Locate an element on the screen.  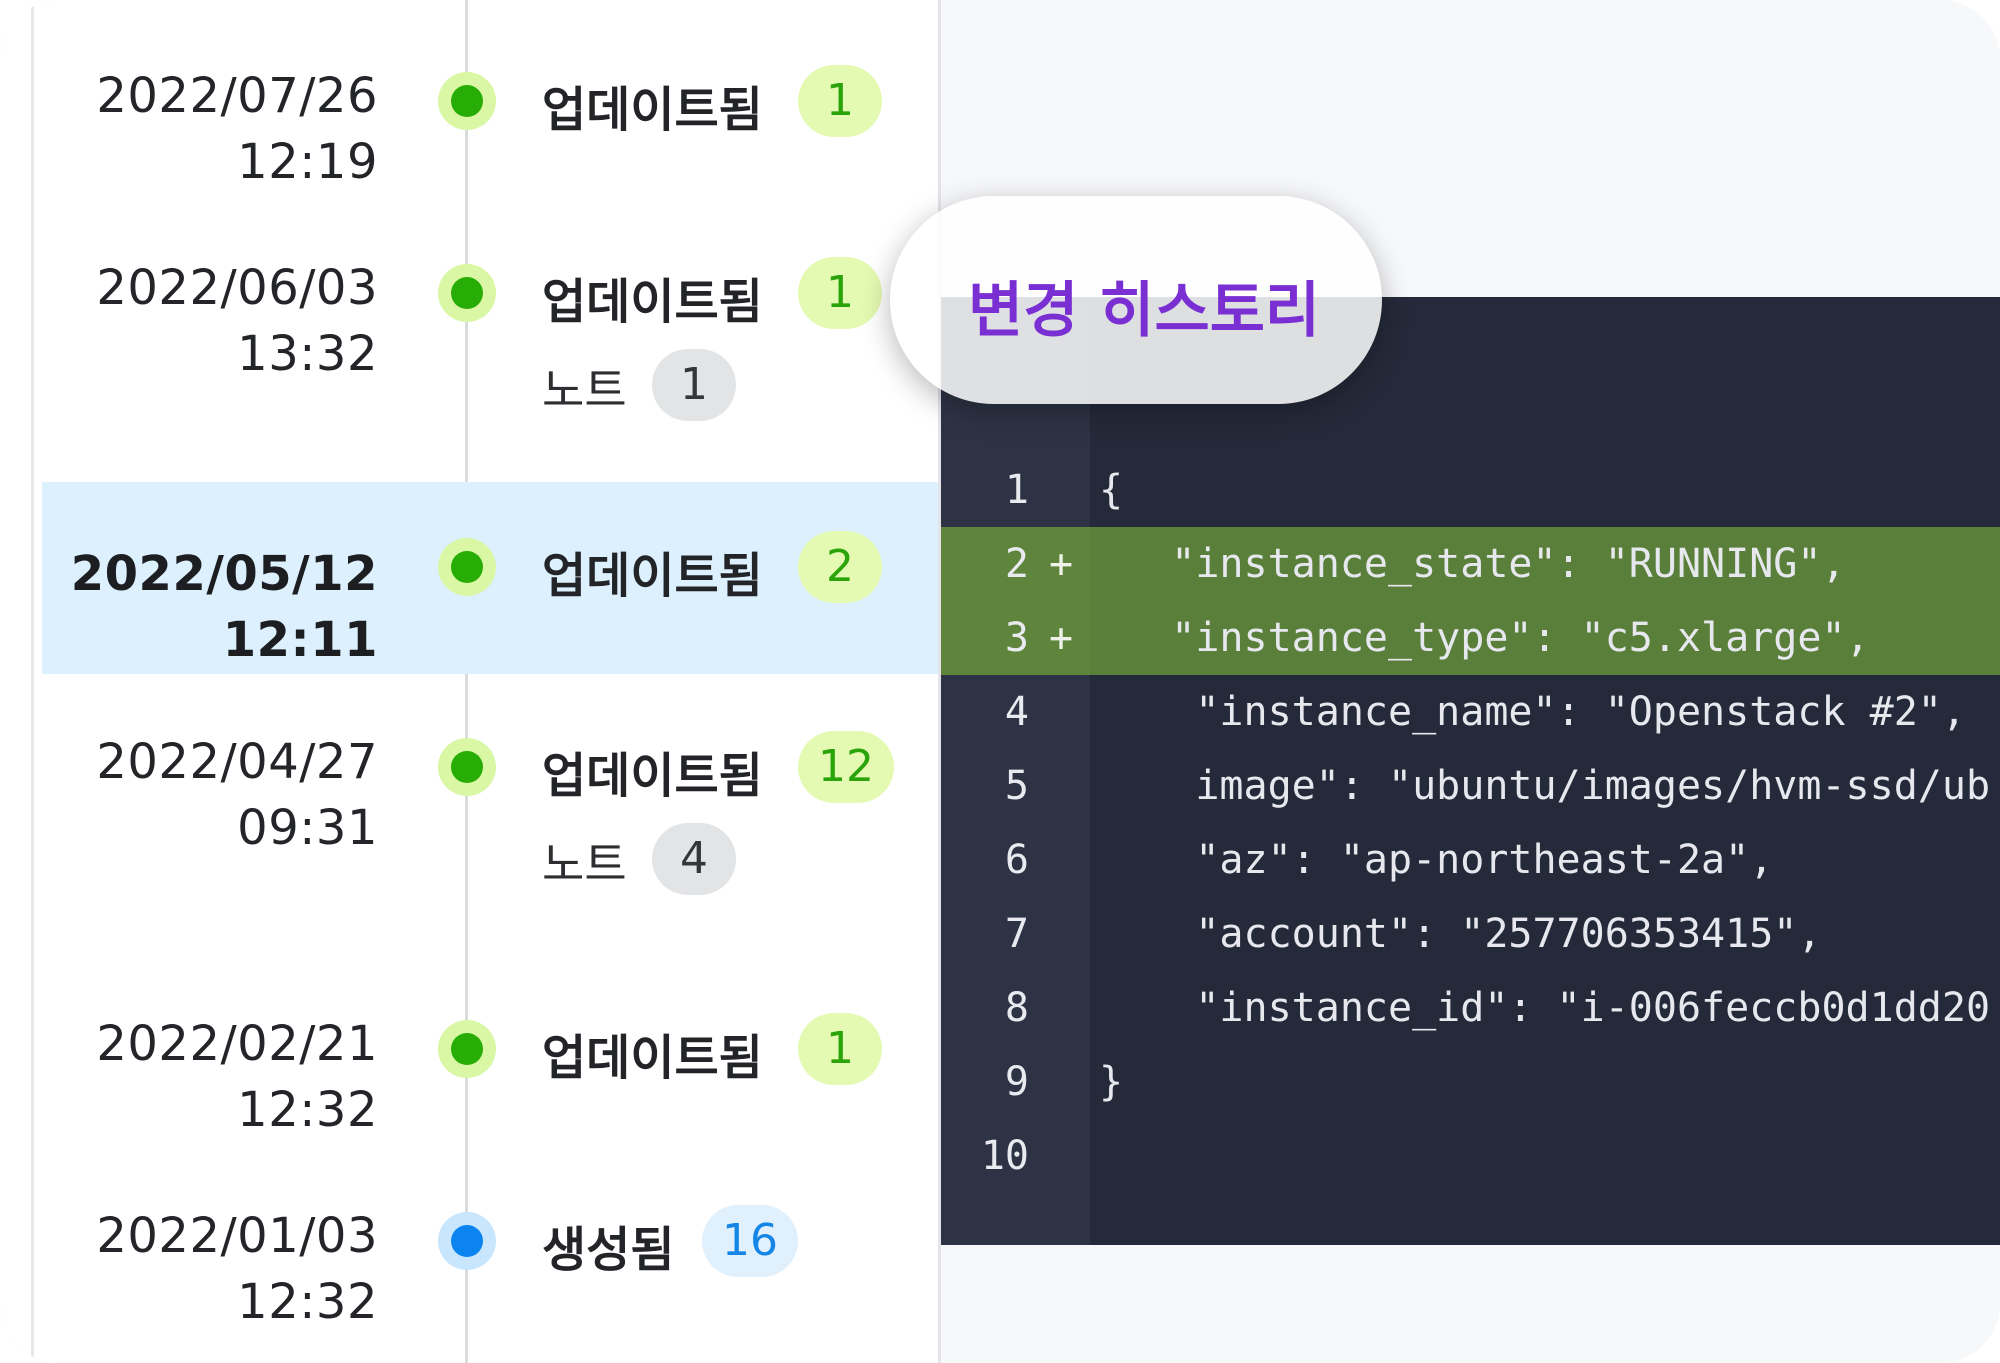
code-line-added: 3 + "instance_type": "c5.xlarge", is located at coordinates (1470, 638).